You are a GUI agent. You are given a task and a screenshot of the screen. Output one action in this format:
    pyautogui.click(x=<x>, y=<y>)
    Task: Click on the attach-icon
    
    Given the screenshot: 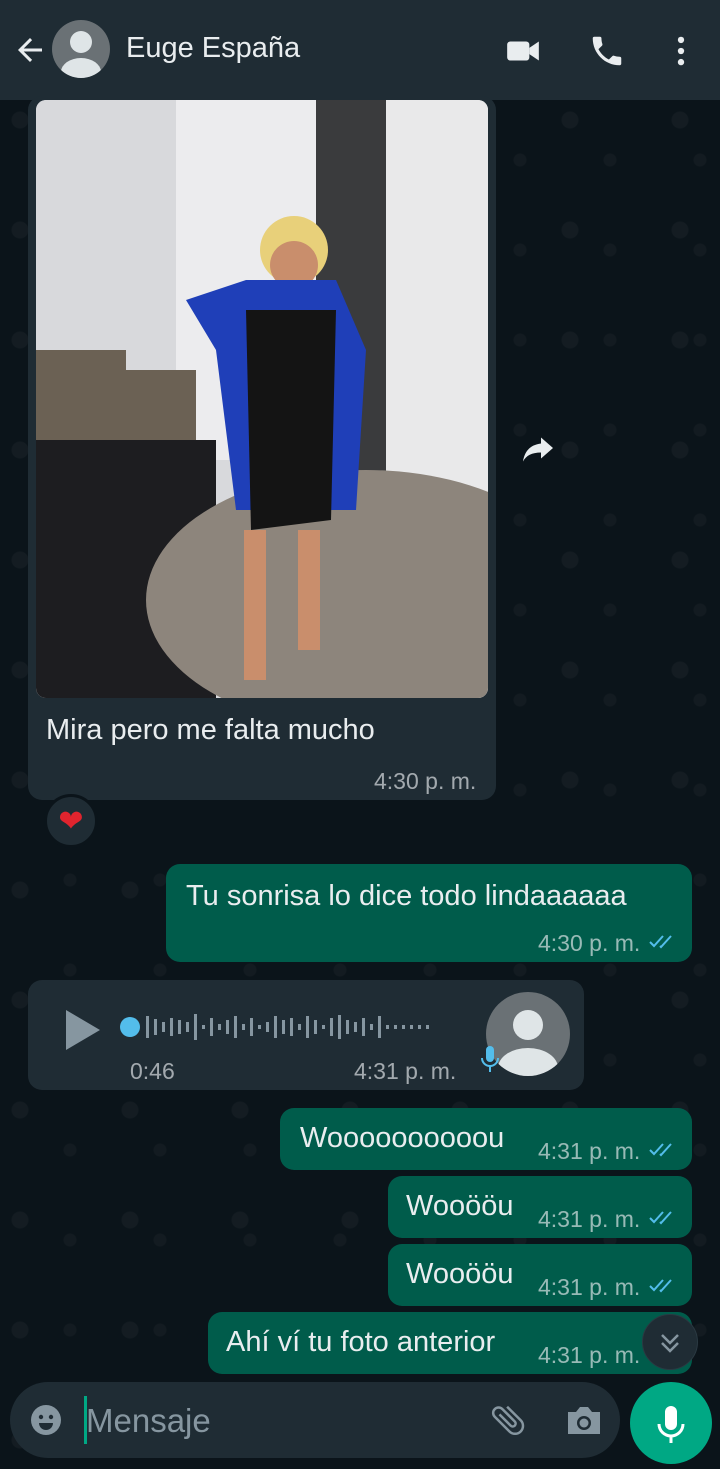 What is the action you would take?
    pyautogui.click(x=508, y=1420)
    